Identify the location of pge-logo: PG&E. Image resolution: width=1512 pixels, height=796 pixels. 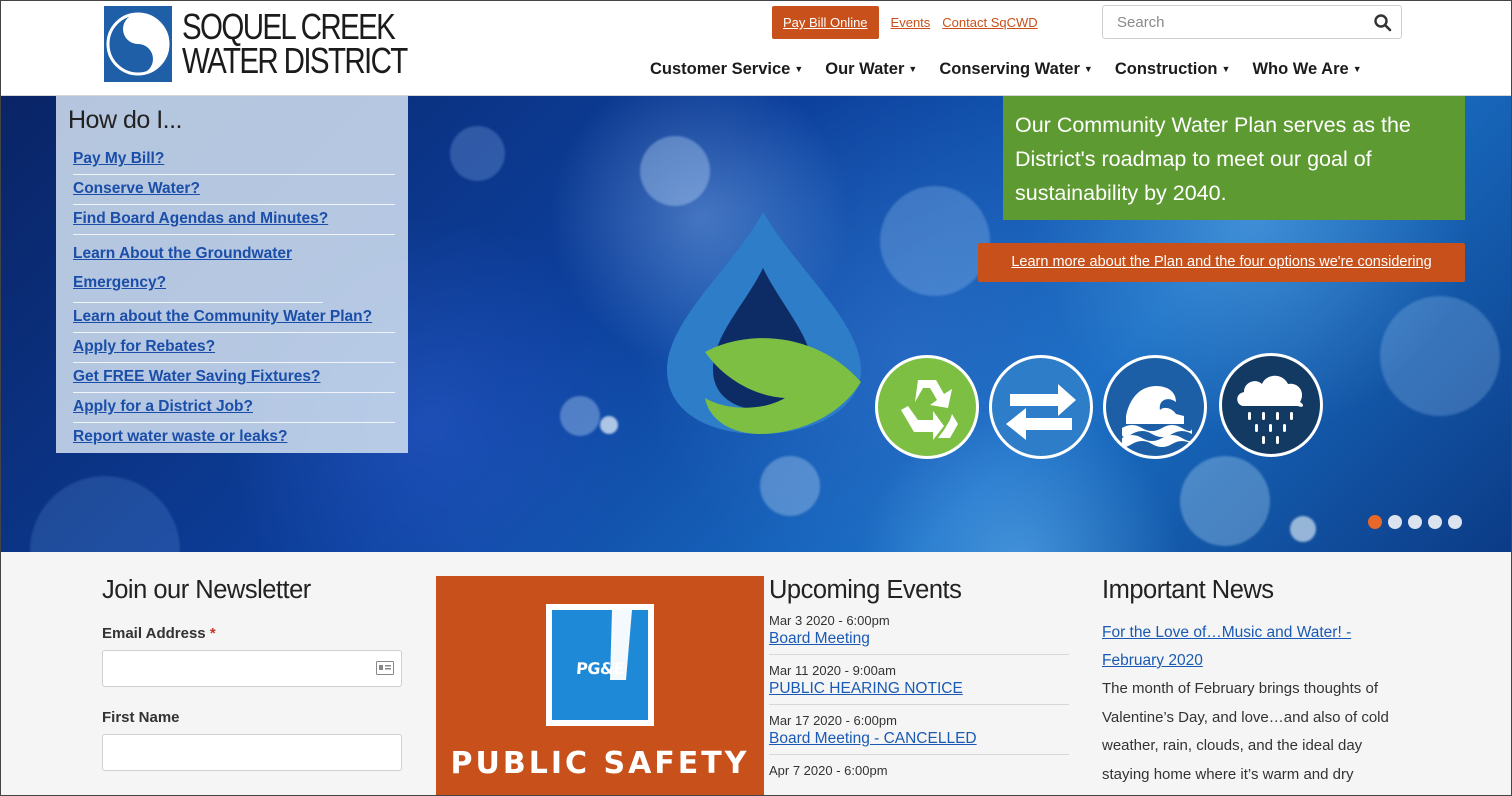
(600, 665).